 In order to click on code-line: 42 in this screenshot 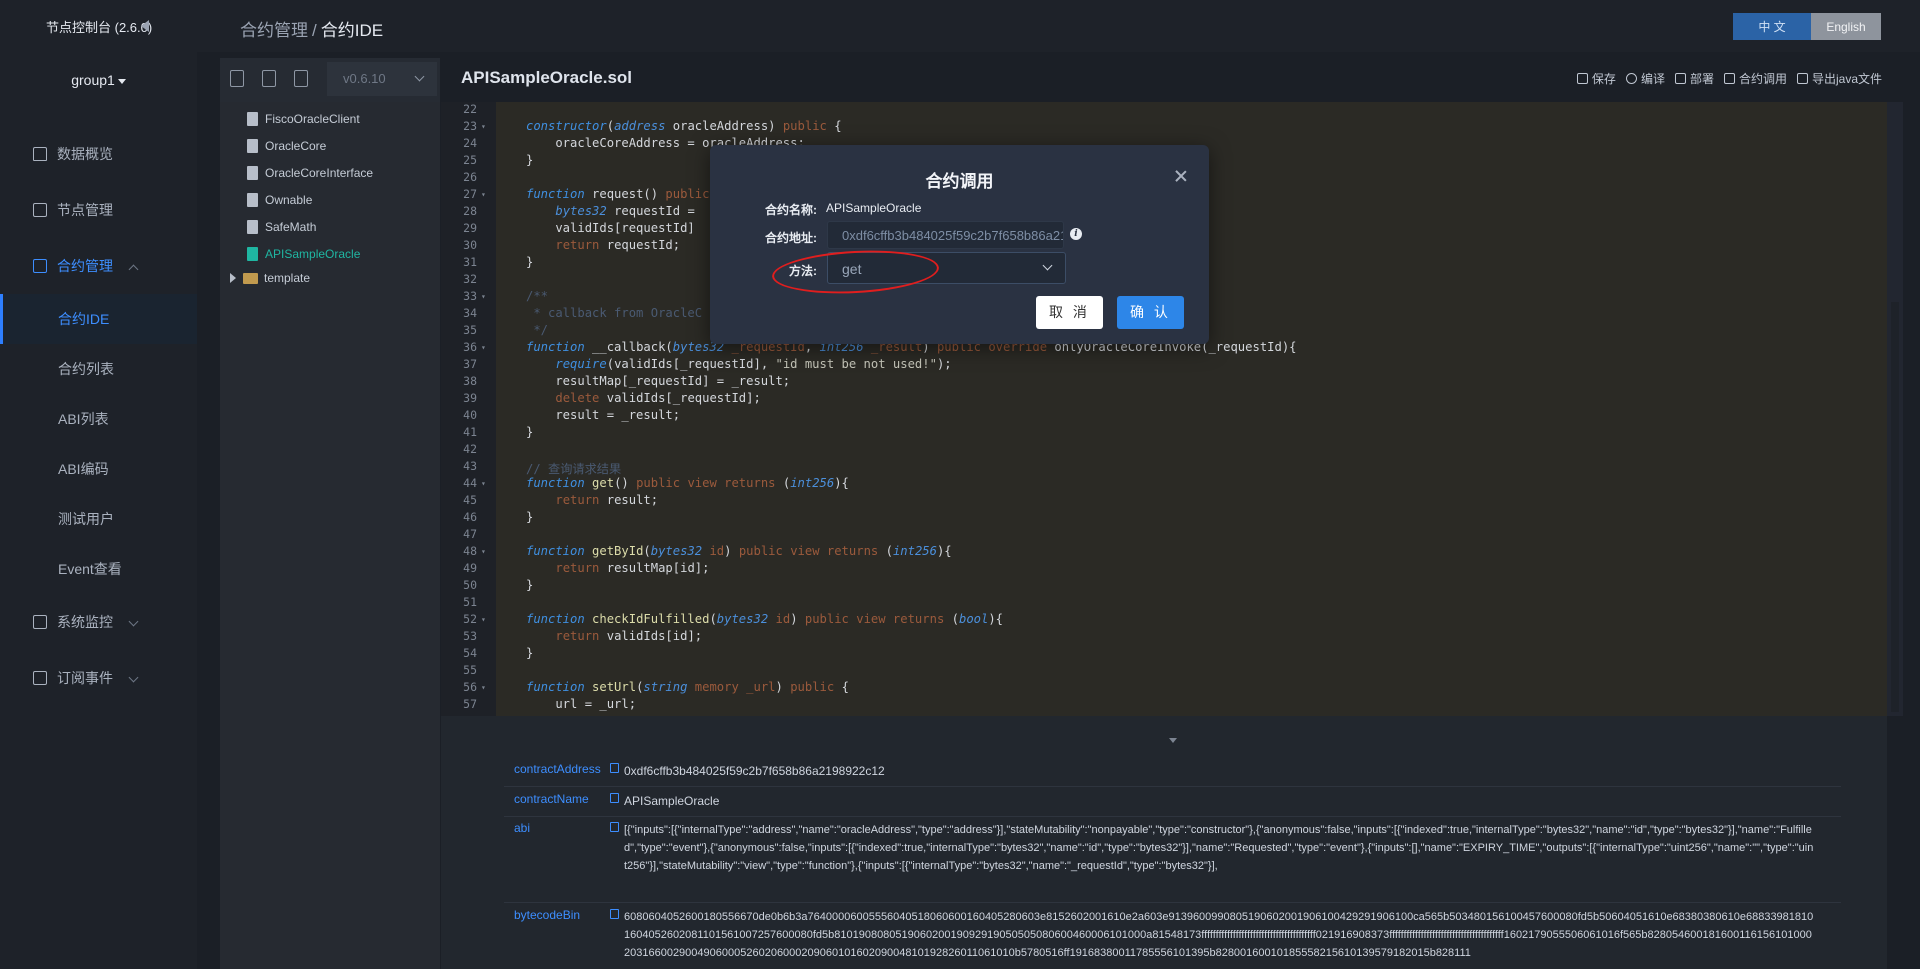, I will do `click(470, 449)`.